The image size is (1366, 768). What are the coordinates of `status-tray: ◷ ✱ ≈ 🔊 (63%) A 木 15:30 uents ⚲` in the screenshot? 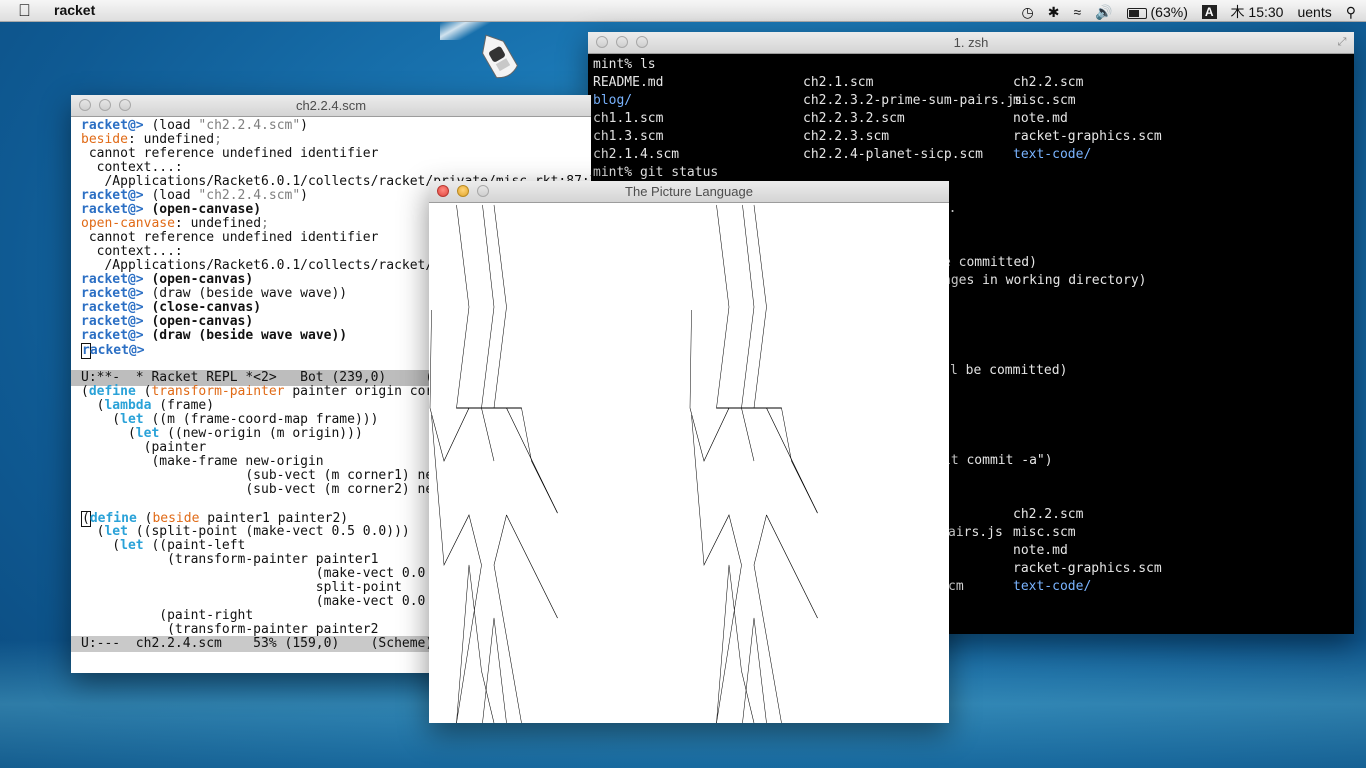 It's located at (1189, 12).